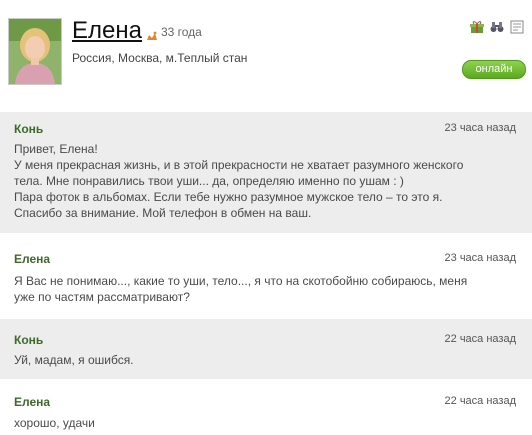  What do you see at coordinates (107, 31) in the screenshot?
I see `profile-name-link: Елена` at bounding box center [107, 31].